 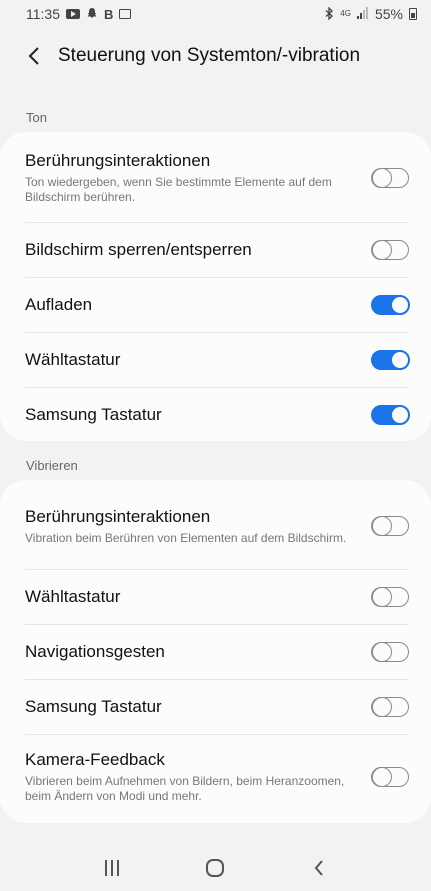 I want to click on status-right: 4G 55%, so click(x=371, y=13).